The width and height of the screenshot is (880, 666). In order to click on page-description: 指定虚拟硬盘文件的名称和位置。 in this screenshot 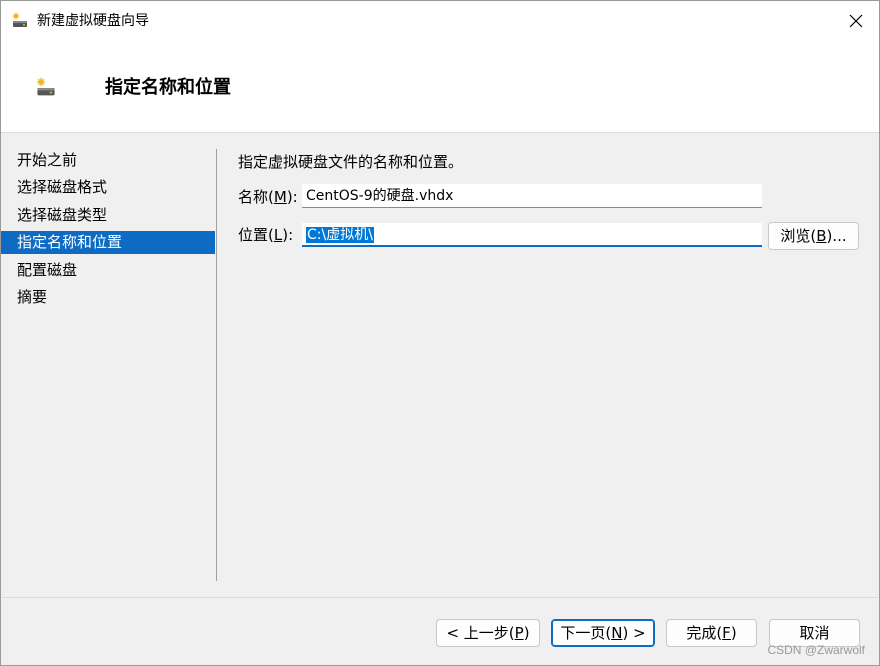, I will do `click(351, 162)`.